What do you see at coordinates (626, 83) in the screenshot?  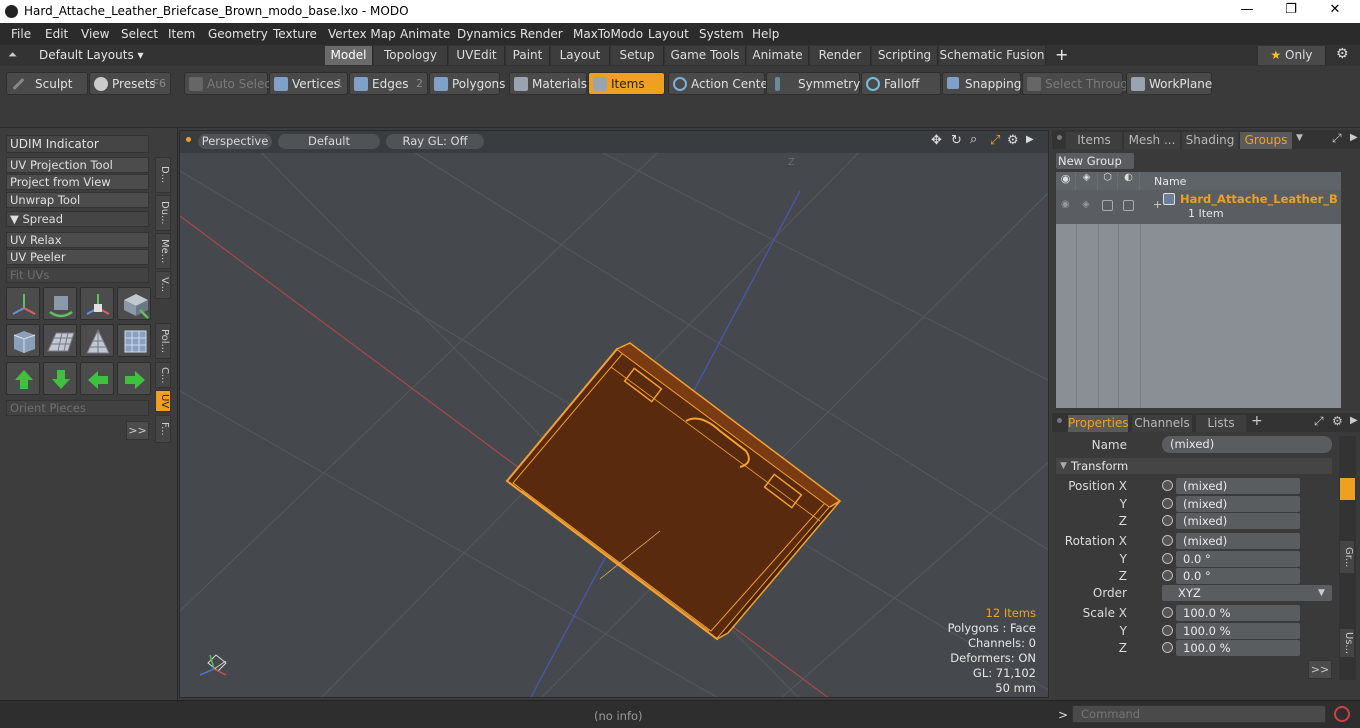 I see `items-button: Items` at bounding box center [626, 83].